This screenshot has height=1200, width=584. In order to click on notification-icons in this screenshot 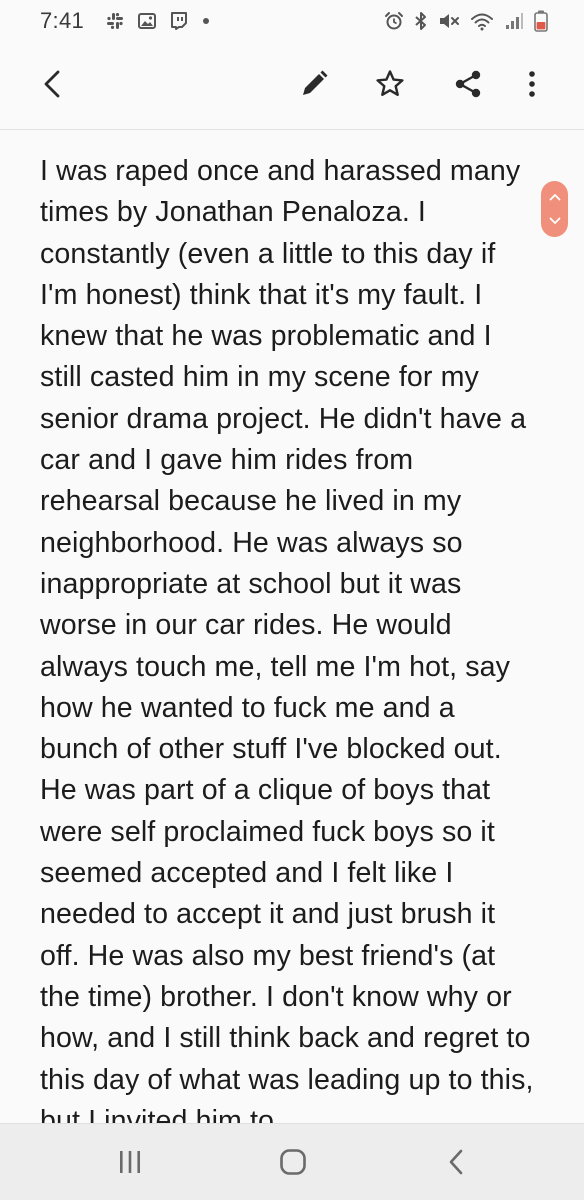, I will do `click(158, 21)`.